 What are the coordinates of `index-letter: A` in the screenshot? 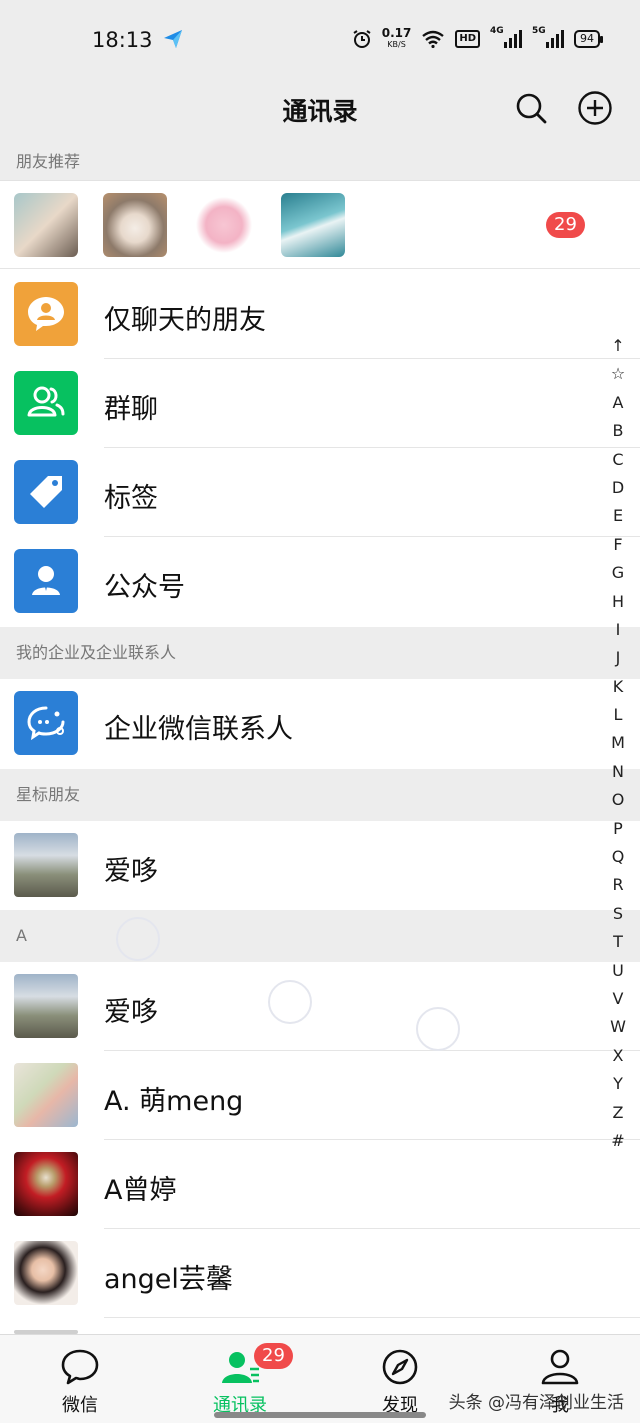 It's located at (618, 403).